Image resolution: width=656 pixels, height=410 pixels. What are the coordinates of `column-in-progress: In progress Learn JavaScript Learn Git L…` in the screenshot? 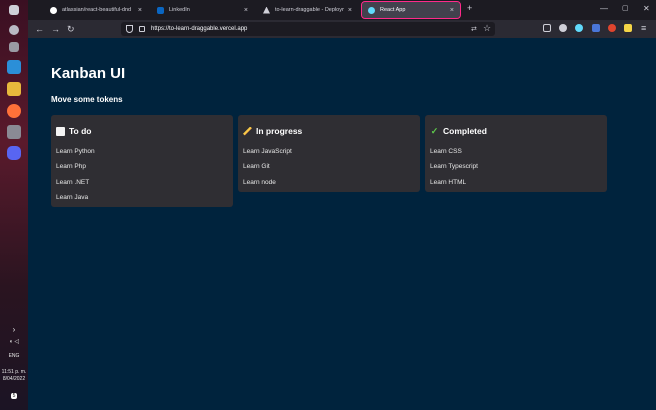 It's located at (329, 153).